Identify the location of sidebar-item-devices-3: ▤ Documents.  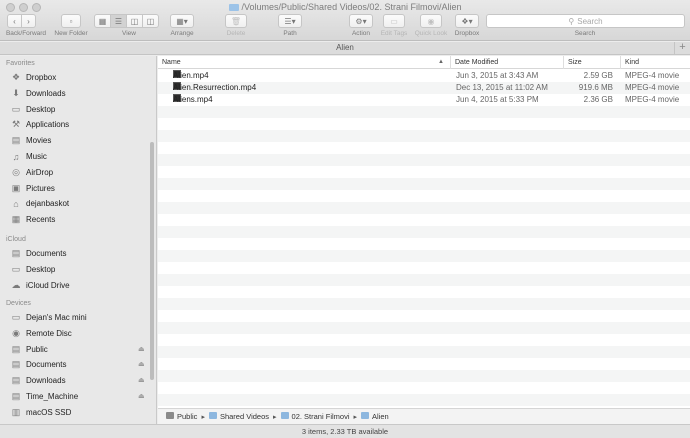
(39, 364).